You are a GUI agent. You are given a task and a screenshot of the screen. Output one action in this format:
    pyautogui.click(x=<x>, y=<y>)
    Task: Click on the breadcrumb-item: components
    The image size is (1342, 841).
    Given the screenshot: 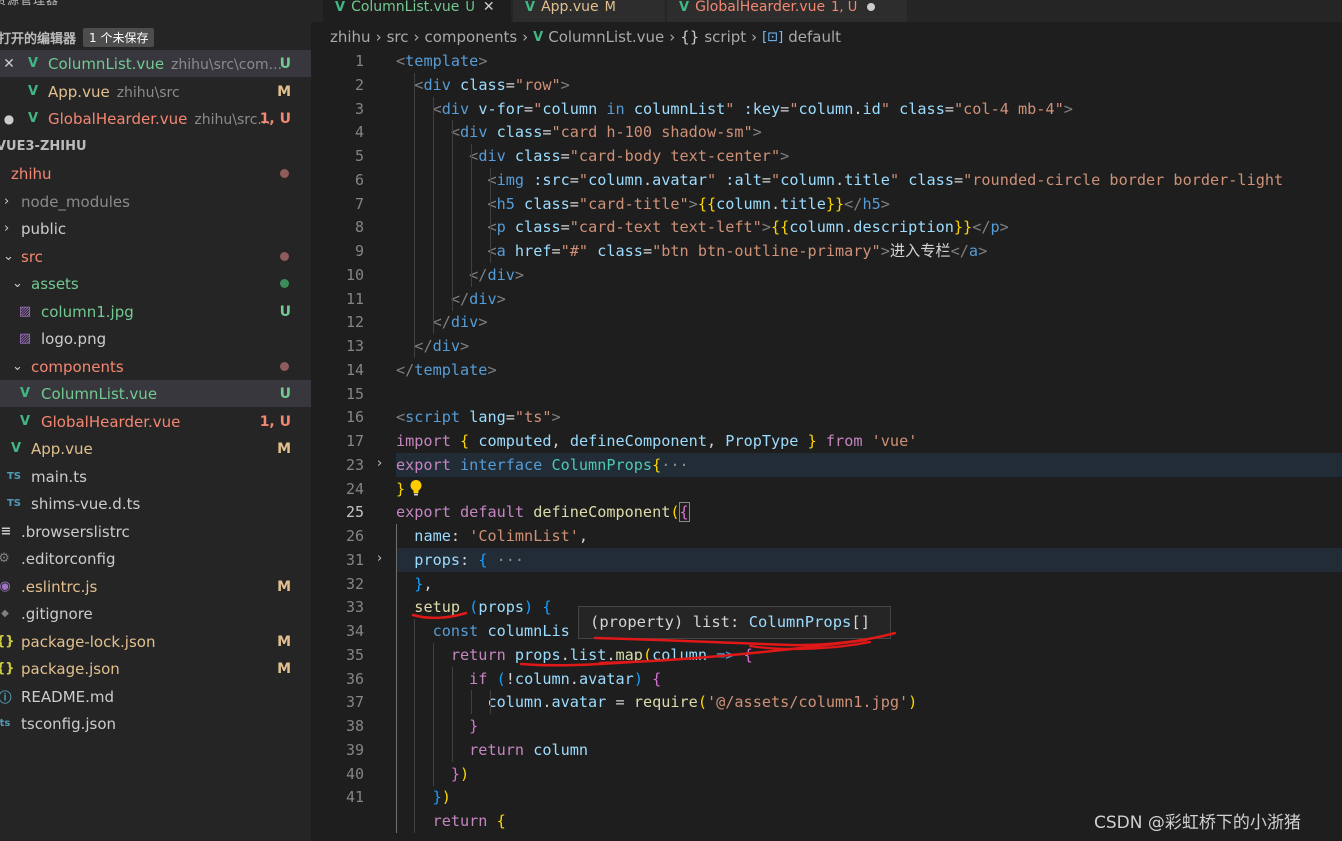 What is the action you would take?
    pyautogui.click(x=470, y=37)
    